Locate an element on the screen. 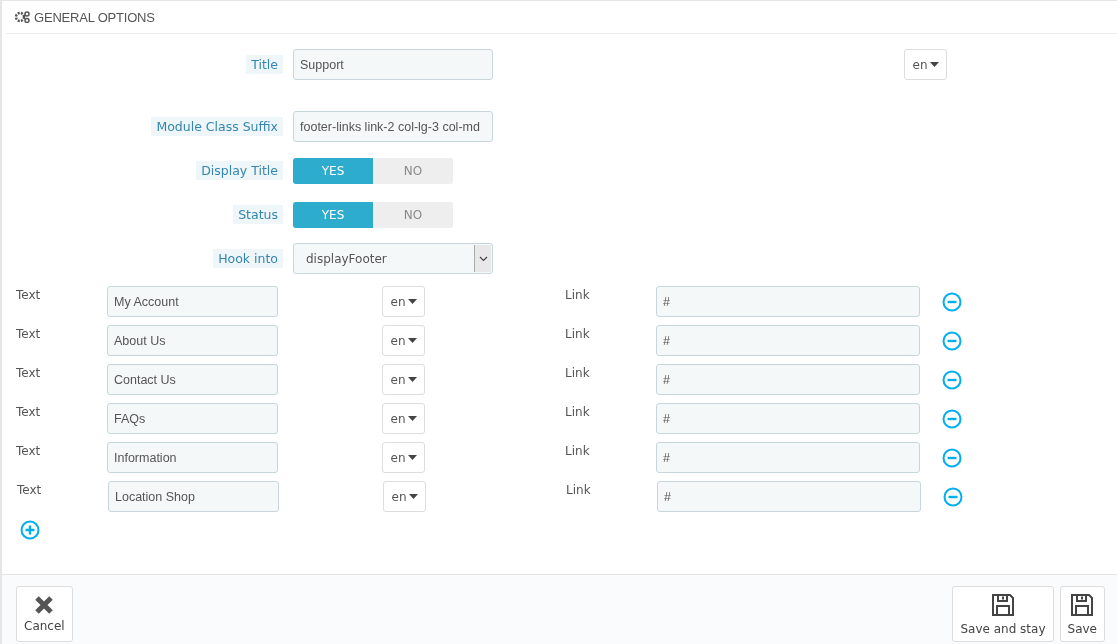 This screenshot has height=644, width=1117. close-icon is located at coordinates (44, 604).